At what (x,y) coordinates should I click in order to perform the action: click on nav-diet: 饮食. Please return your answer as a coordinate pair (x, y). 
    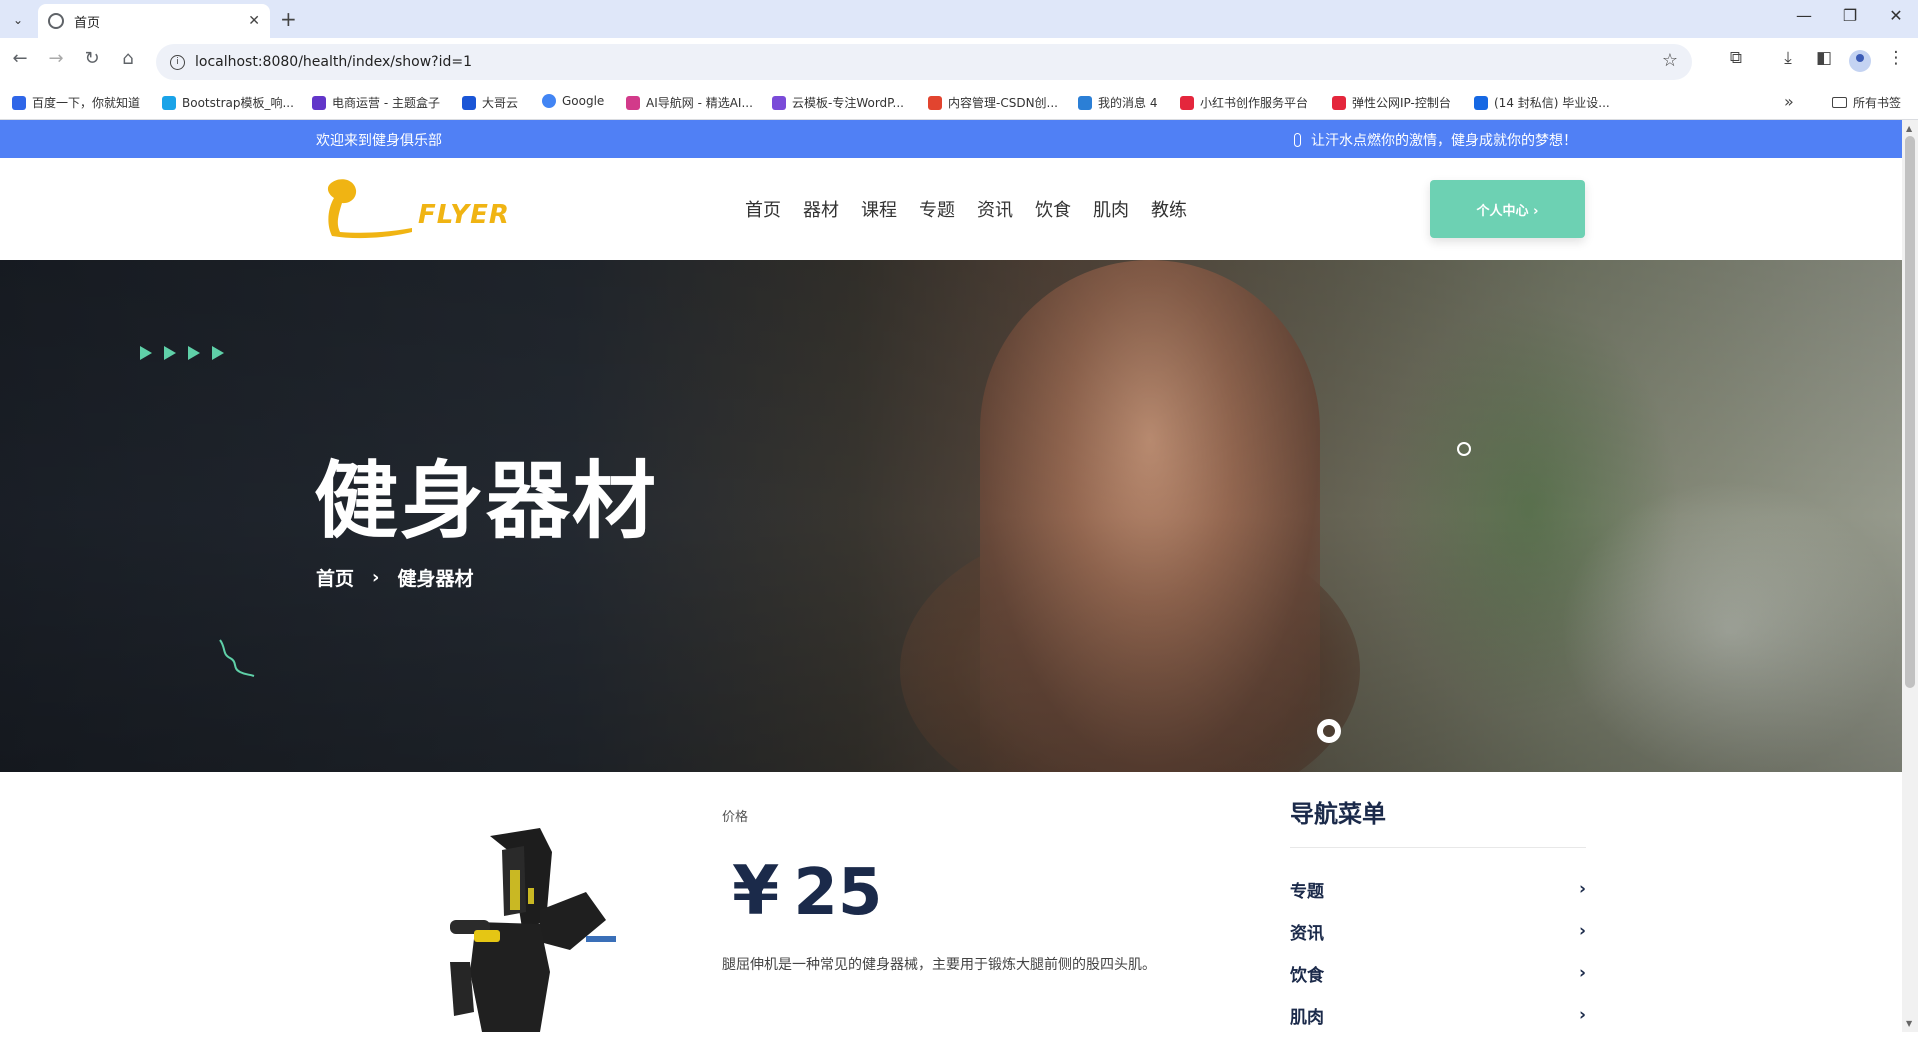
    Looking at the image, I should click on (1053, 209).